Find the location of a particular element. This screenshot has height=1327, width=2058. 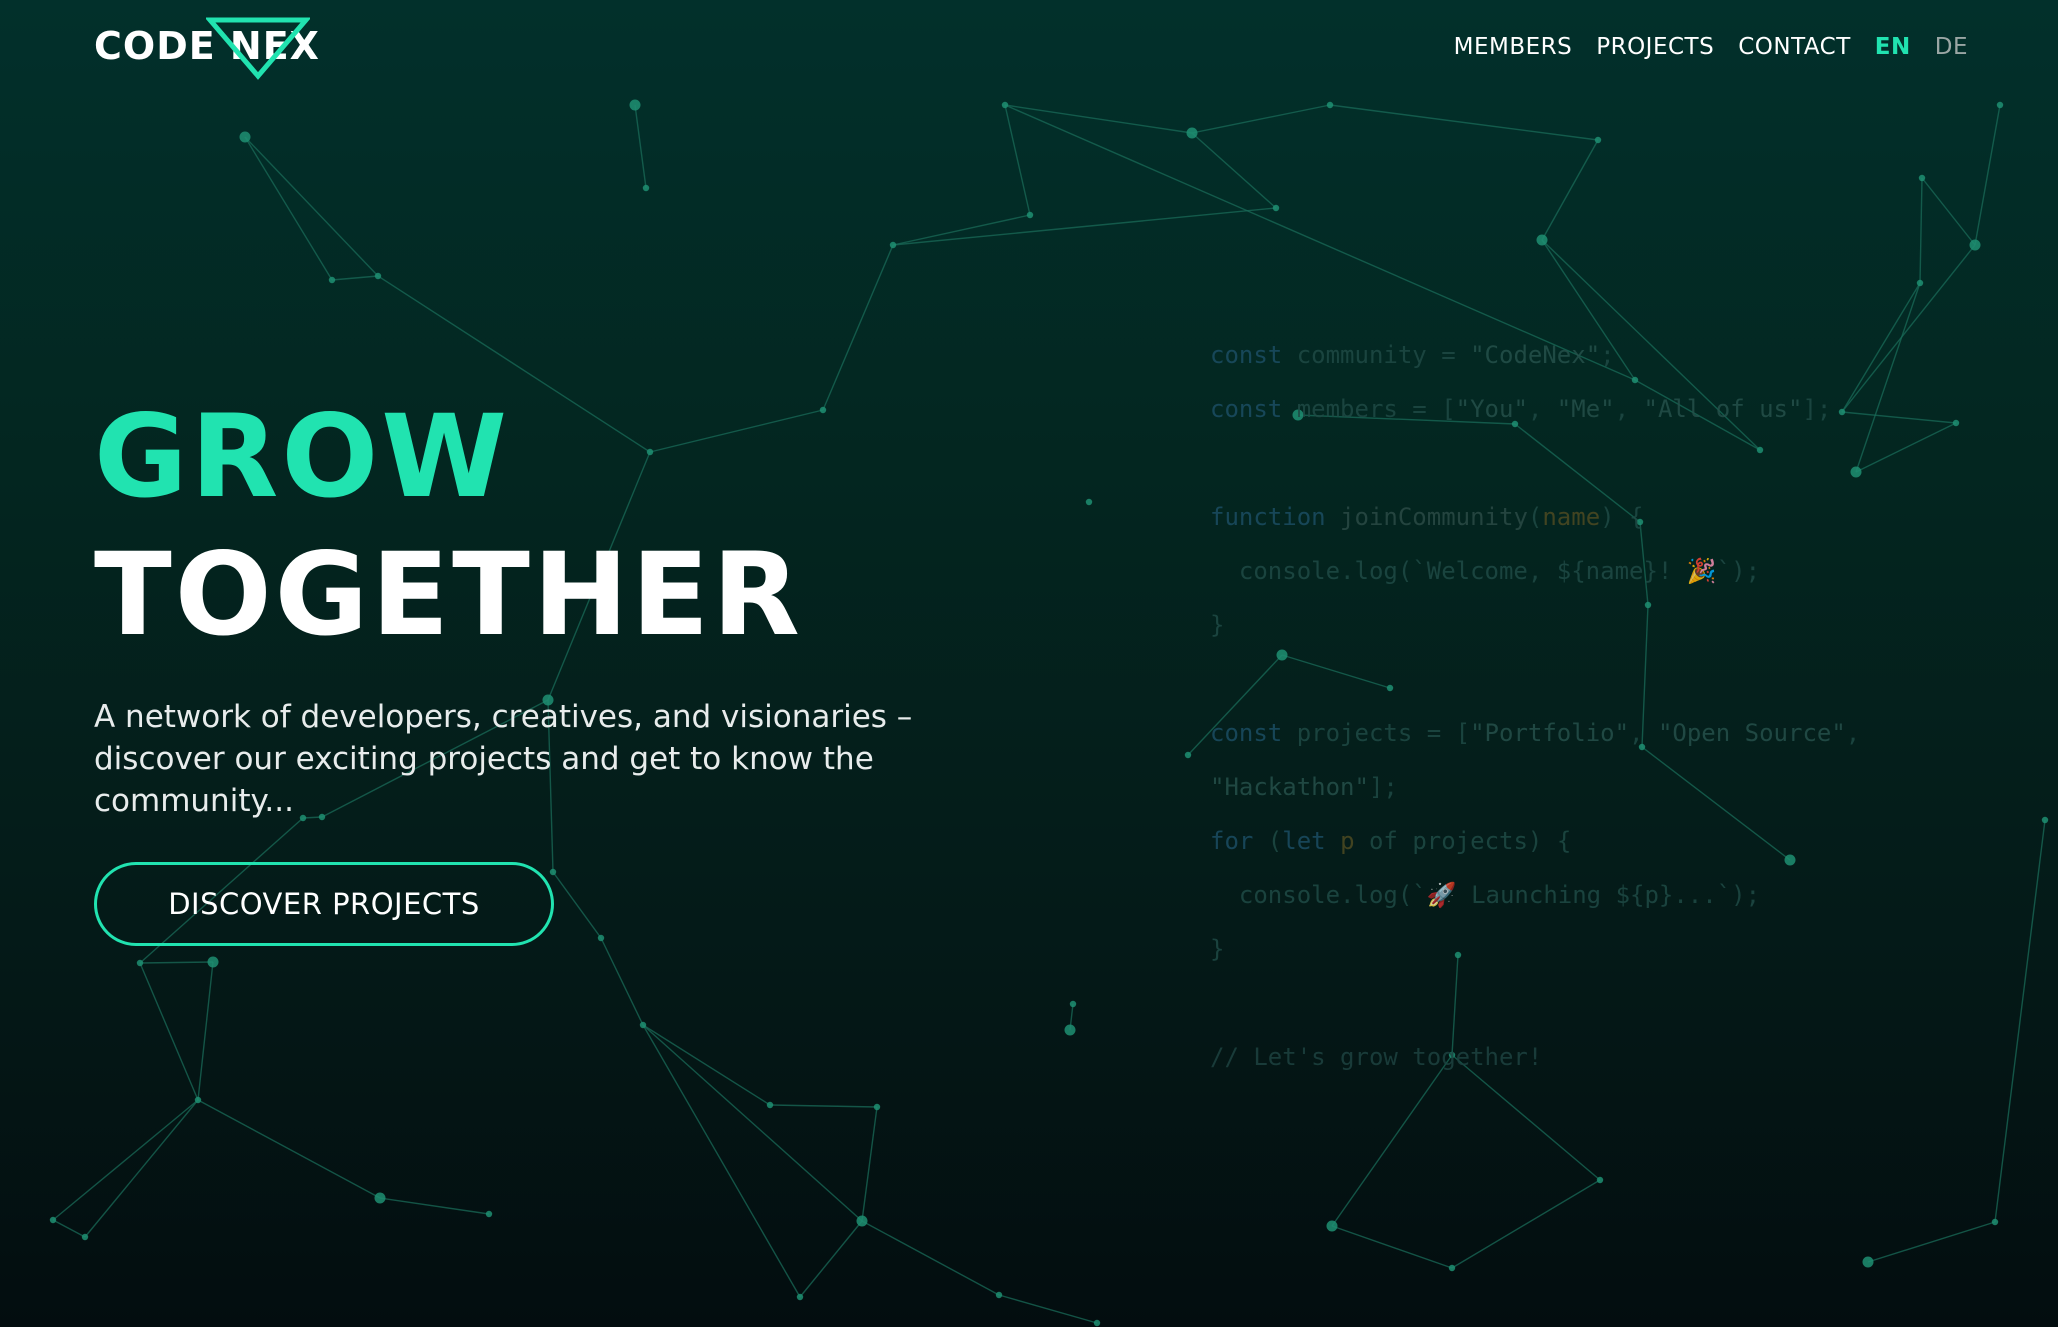

nav-projects: PROJECTS is located at coordinates (1655, 47).